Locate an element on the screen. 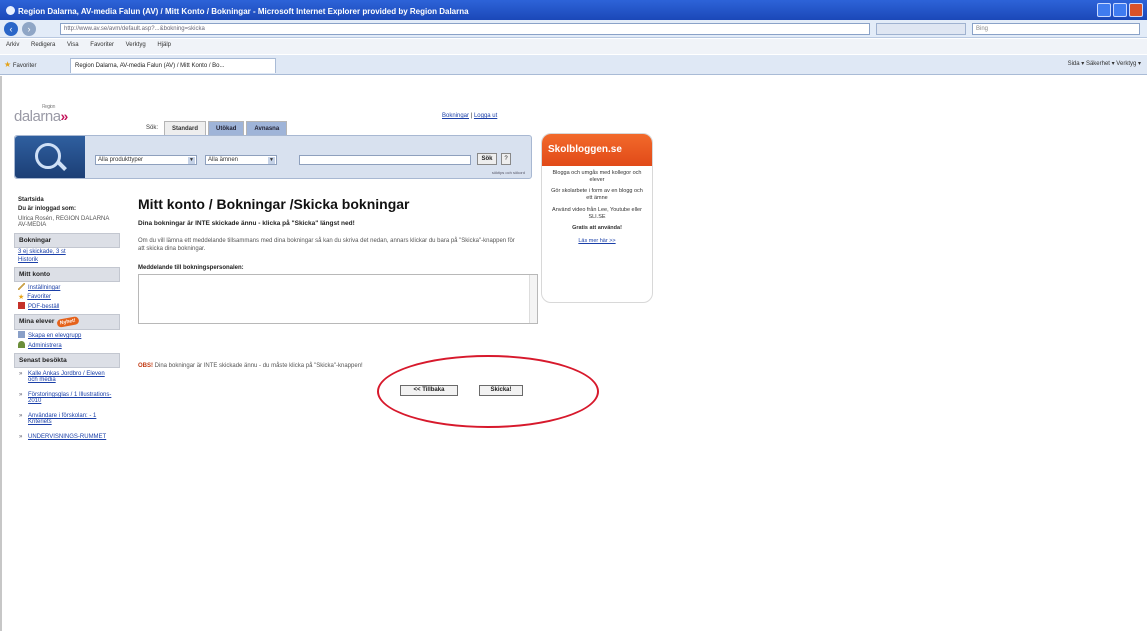 This screenshot has width=1147, height=631. history-link: UNDERVISNINGS-RUMMET is located at coordinates (67, 437).